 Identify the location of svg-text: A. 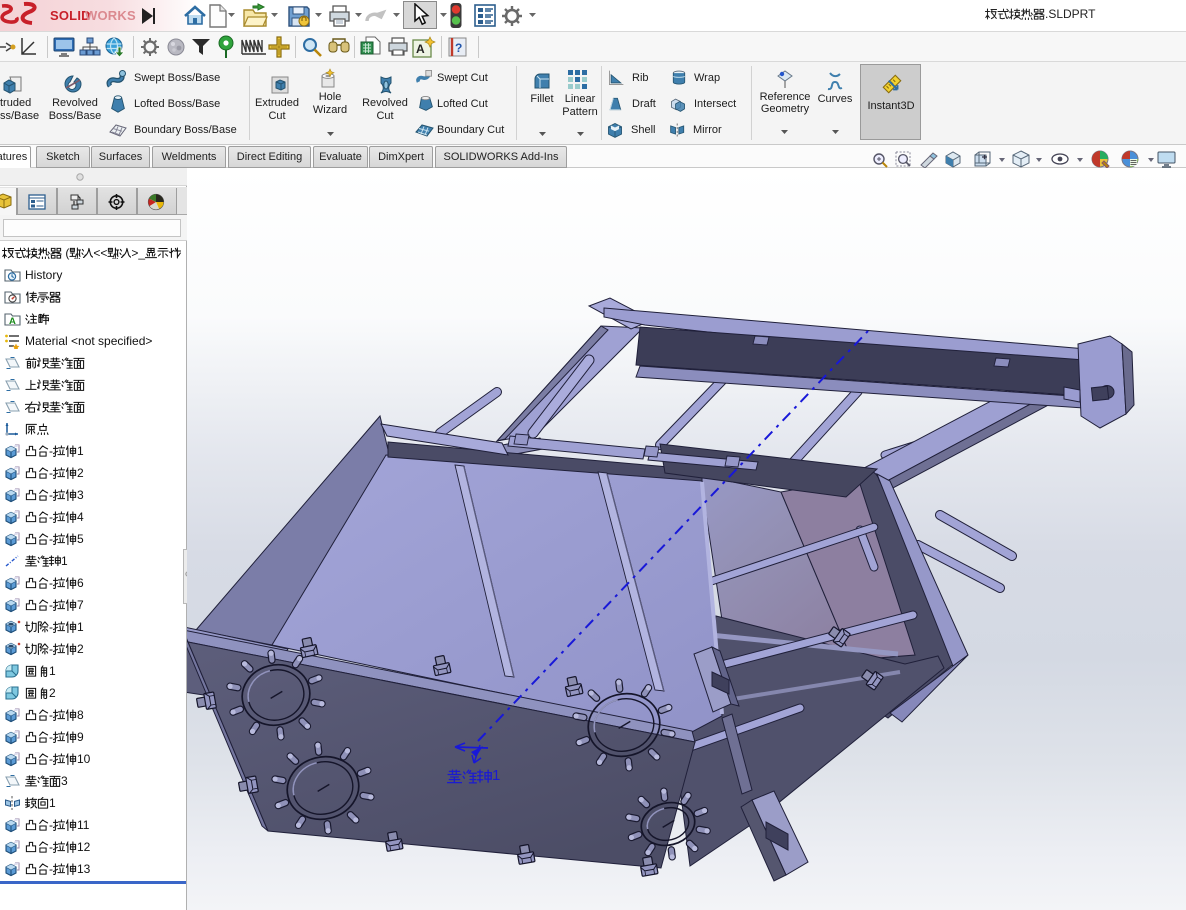
(12, 321).